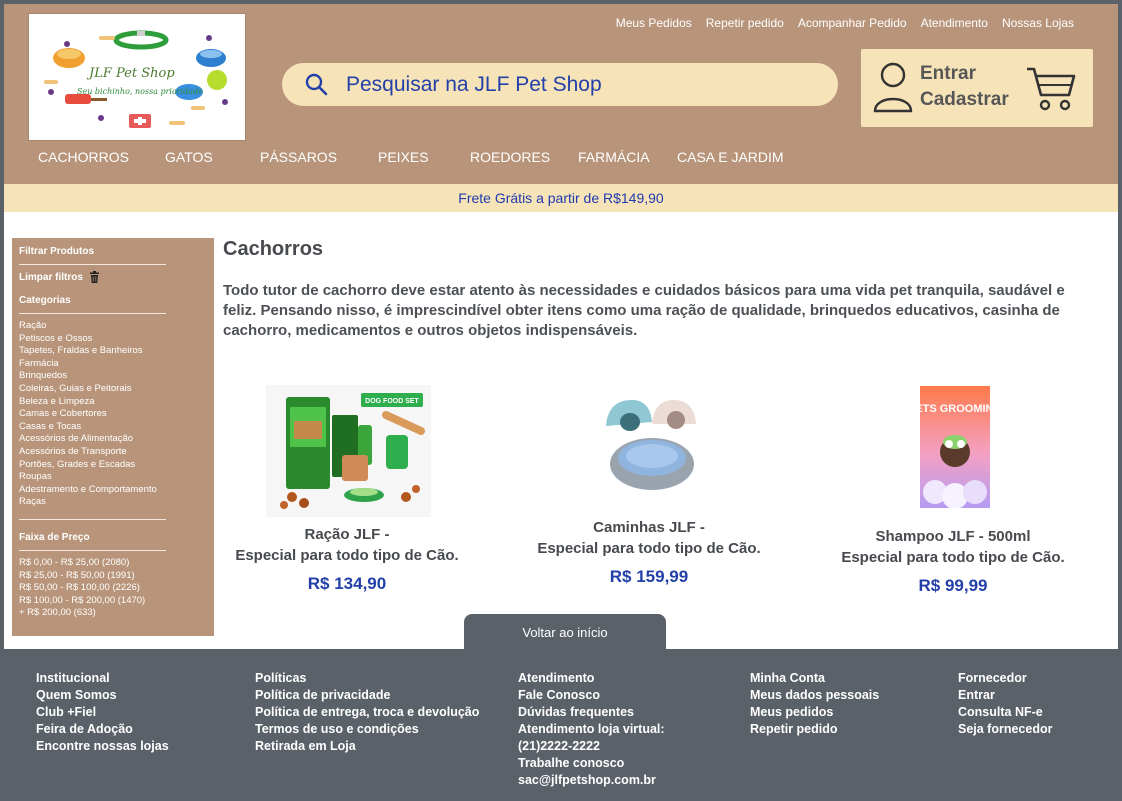 This screenshot has width=1122, height=801. What do you see at coordinates (113, 339) in the screenshot?
I see `category-item: Petiscos e Ossos` at bounding box center [113, 339].